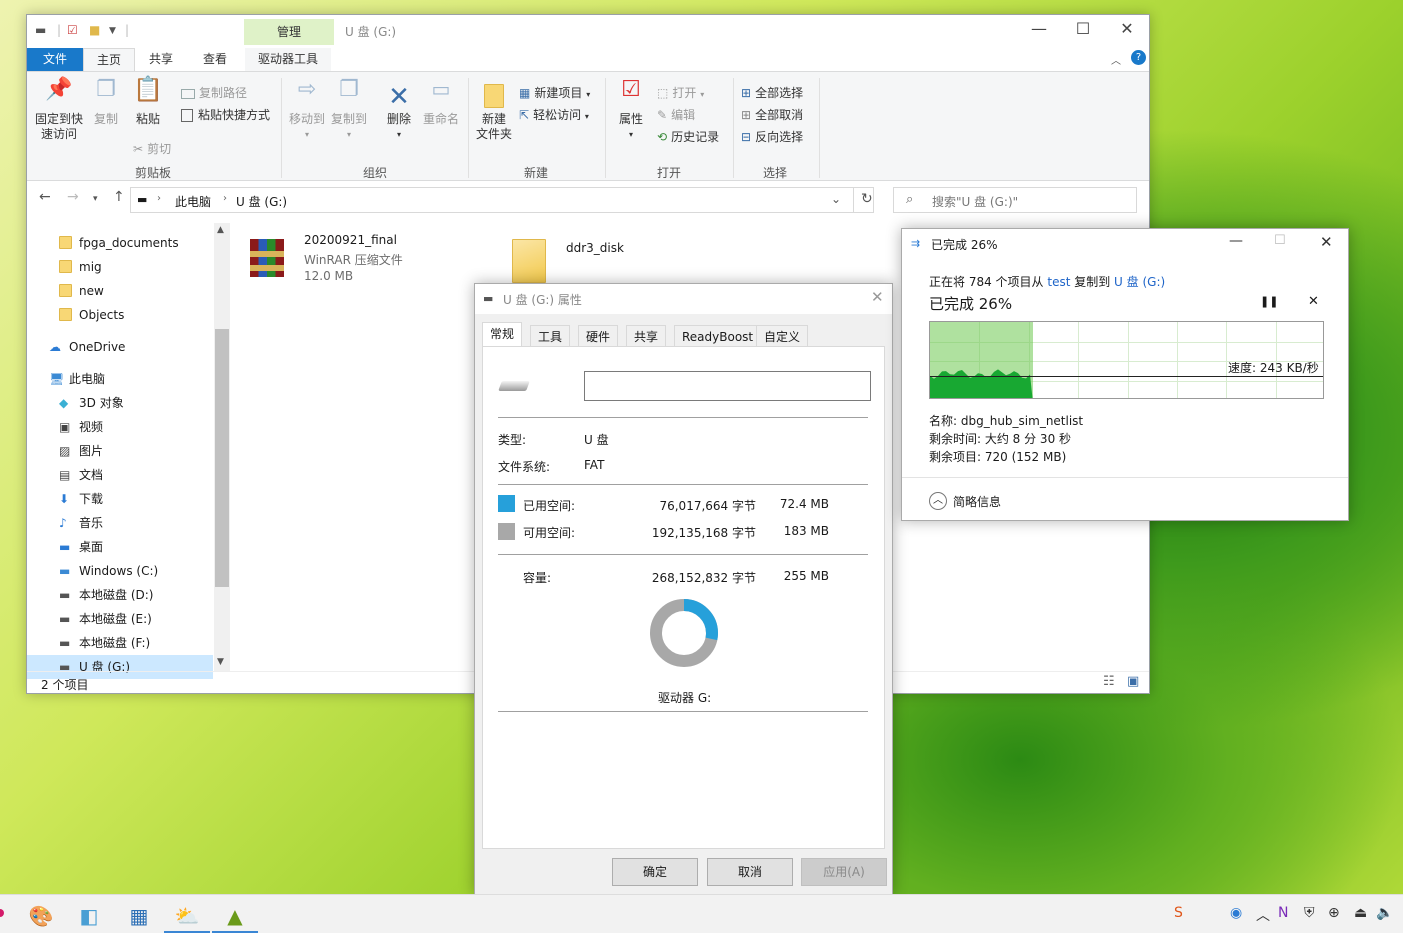 The image size is (1403, 933). What do you see at coordinates (119, 291) in the screenshot?
I see `nav-item: new` at bounding box center [119, 291].